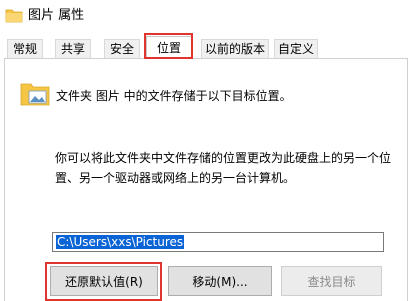 This screenshot has height=301, width=412. Describe the element at coordinates (73, 48) in the screenshot. I see `tab-sharing: 共享` at that location.